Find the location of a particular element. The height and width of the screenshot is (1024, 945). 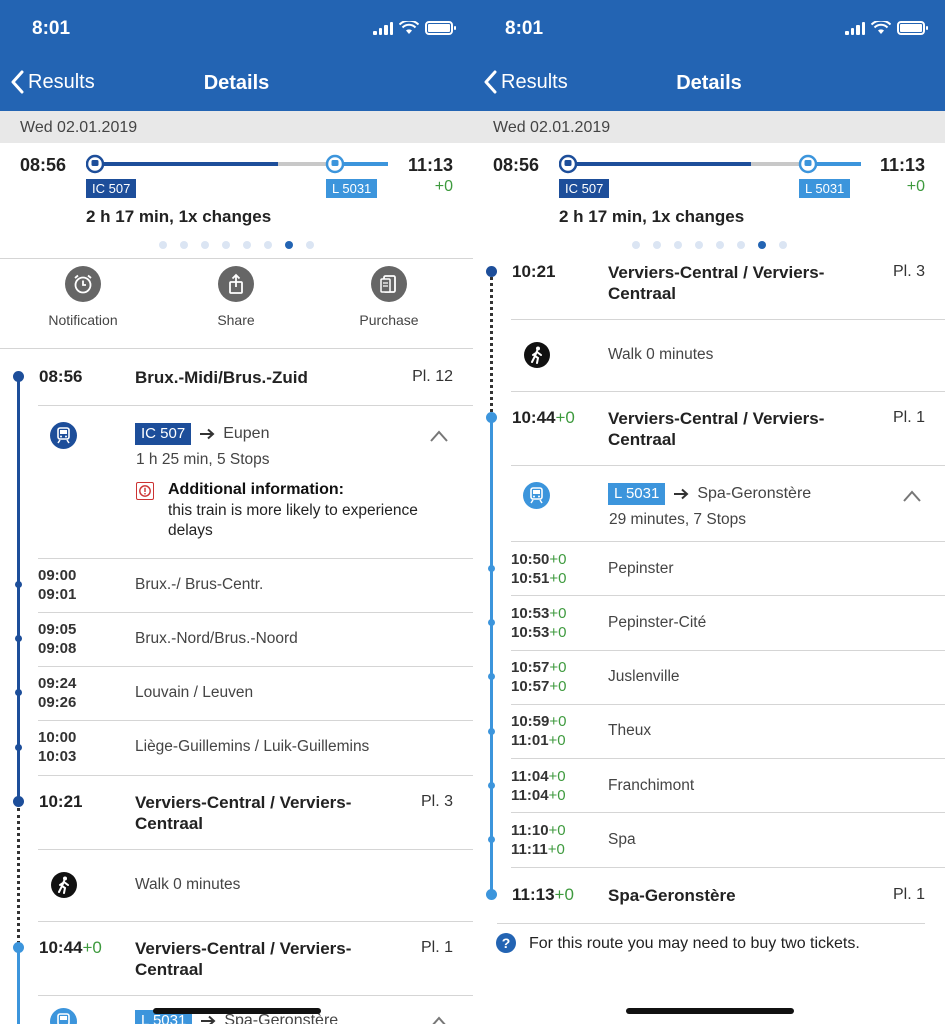

stop-name: Juslenville is located at coordinates (644, 676).